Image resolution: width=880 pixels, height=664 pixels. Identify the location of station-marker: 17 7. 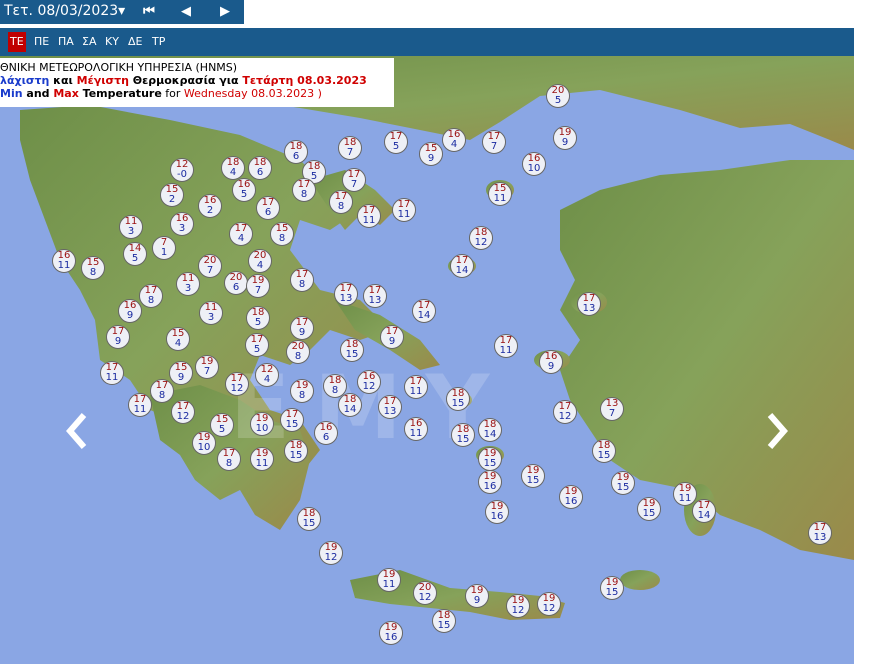
(494, 142).